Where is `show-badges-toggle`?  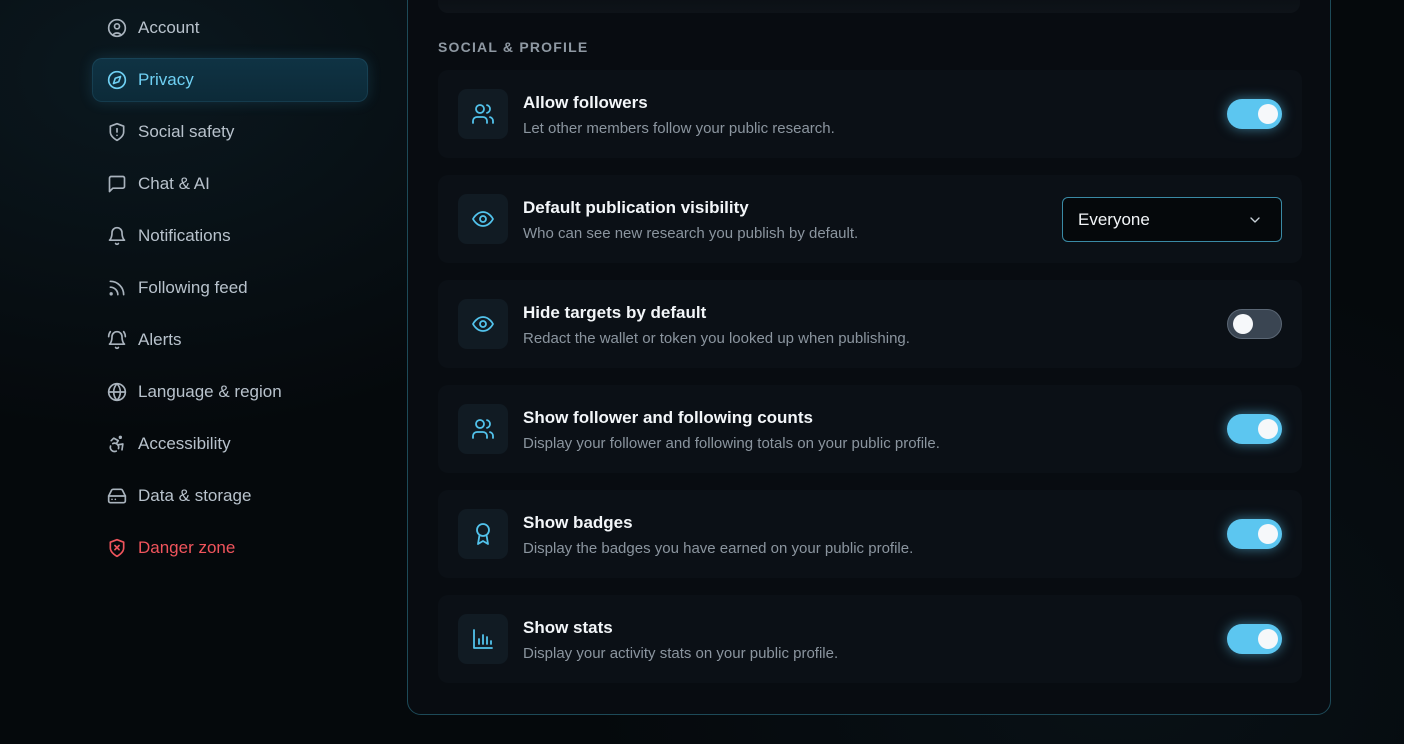
show-badges-toggle is located at coordinates (1254, 534).